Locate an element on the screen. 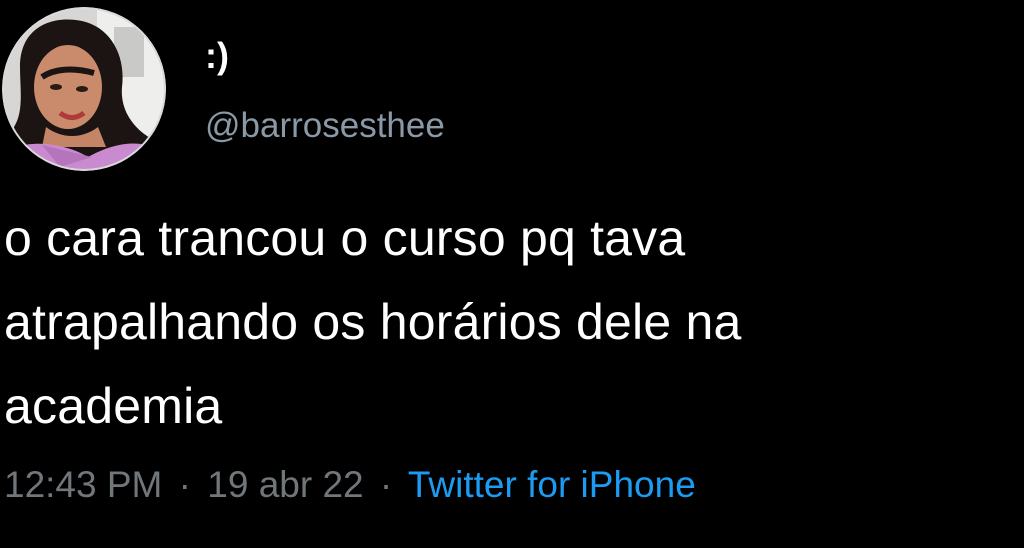 This screenshot has width=1024, height=548. display-name: :) is located at coordinates (217, 56).